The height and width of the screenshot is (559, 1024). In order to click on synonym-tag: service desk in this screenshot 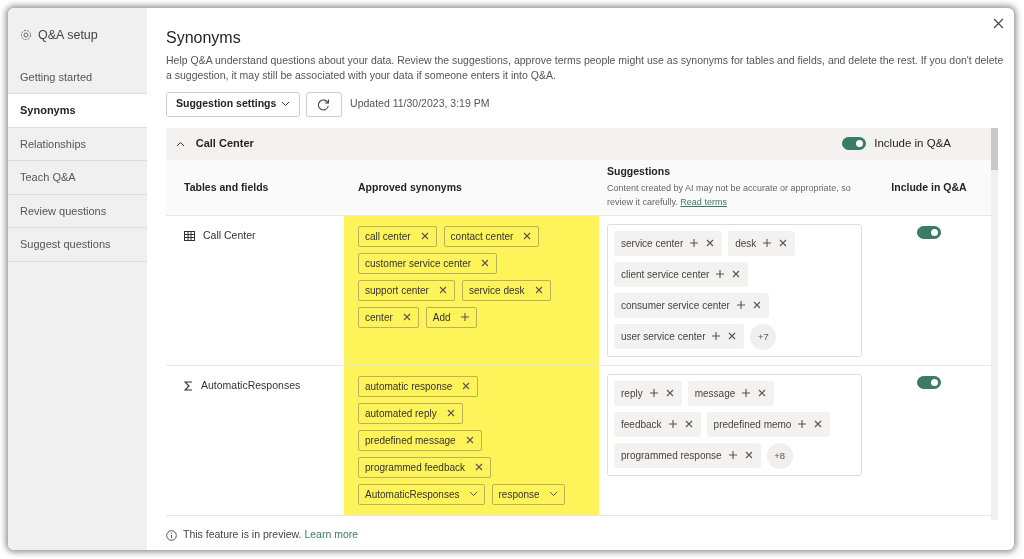, I will do `click(506, 290)`.